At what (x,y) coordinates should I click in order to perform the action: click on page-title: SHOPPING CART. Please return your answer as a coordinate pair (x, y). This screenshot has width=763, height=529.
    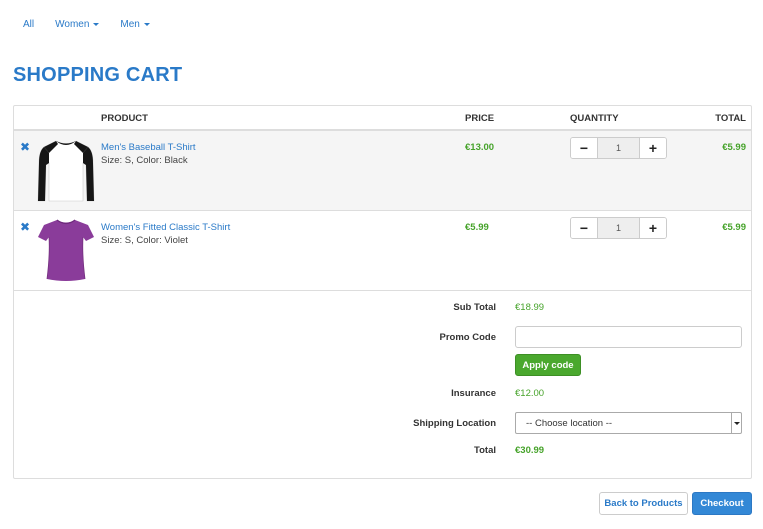
    Looking at the image, I should click on (98, 75).